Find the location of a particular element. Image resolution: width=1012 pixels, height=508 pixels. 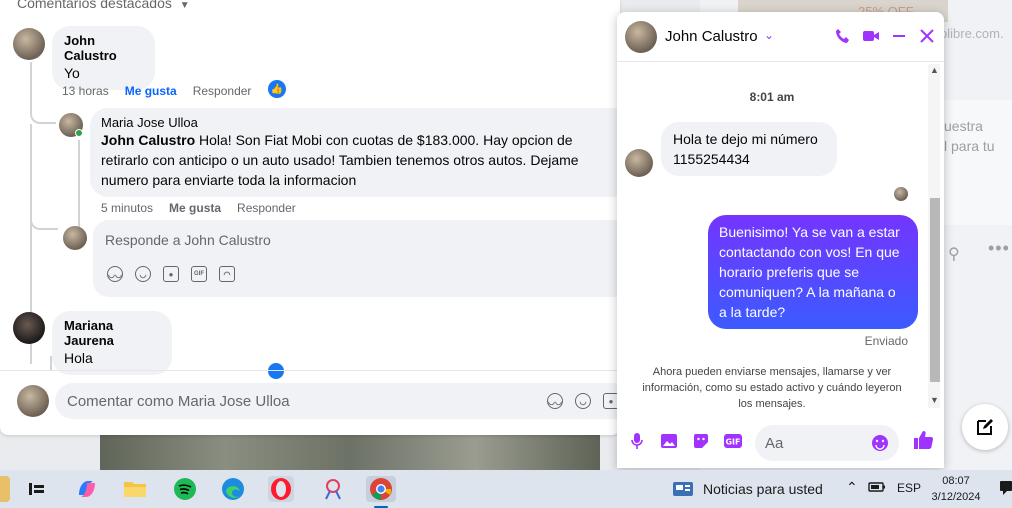

clock-date: 3/12/2024 is located at coordinates (956, 497).